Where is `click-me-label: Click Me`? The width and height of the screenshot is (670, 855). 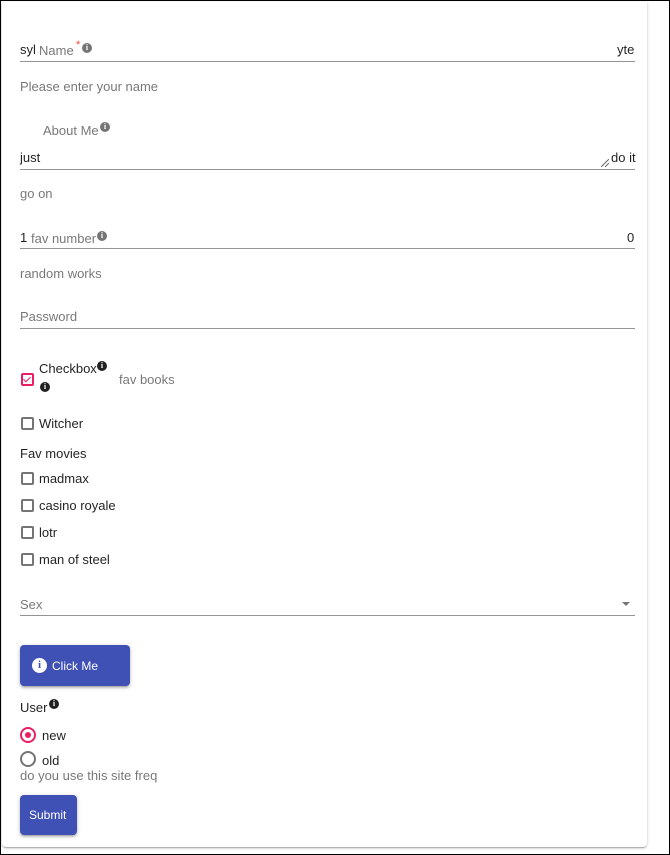 click-me-label: Click Me is located at coordinates (75, 666).